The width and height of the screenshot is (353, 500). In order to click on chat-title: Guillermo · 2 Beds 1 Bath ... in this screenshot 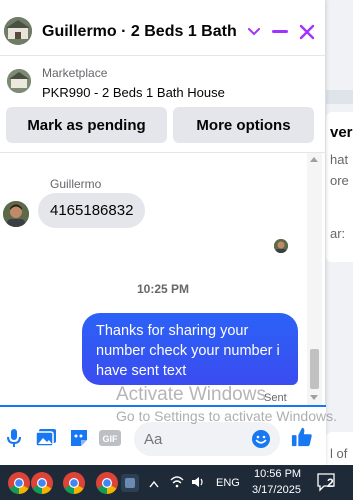, I will do `click(141, 32)`.